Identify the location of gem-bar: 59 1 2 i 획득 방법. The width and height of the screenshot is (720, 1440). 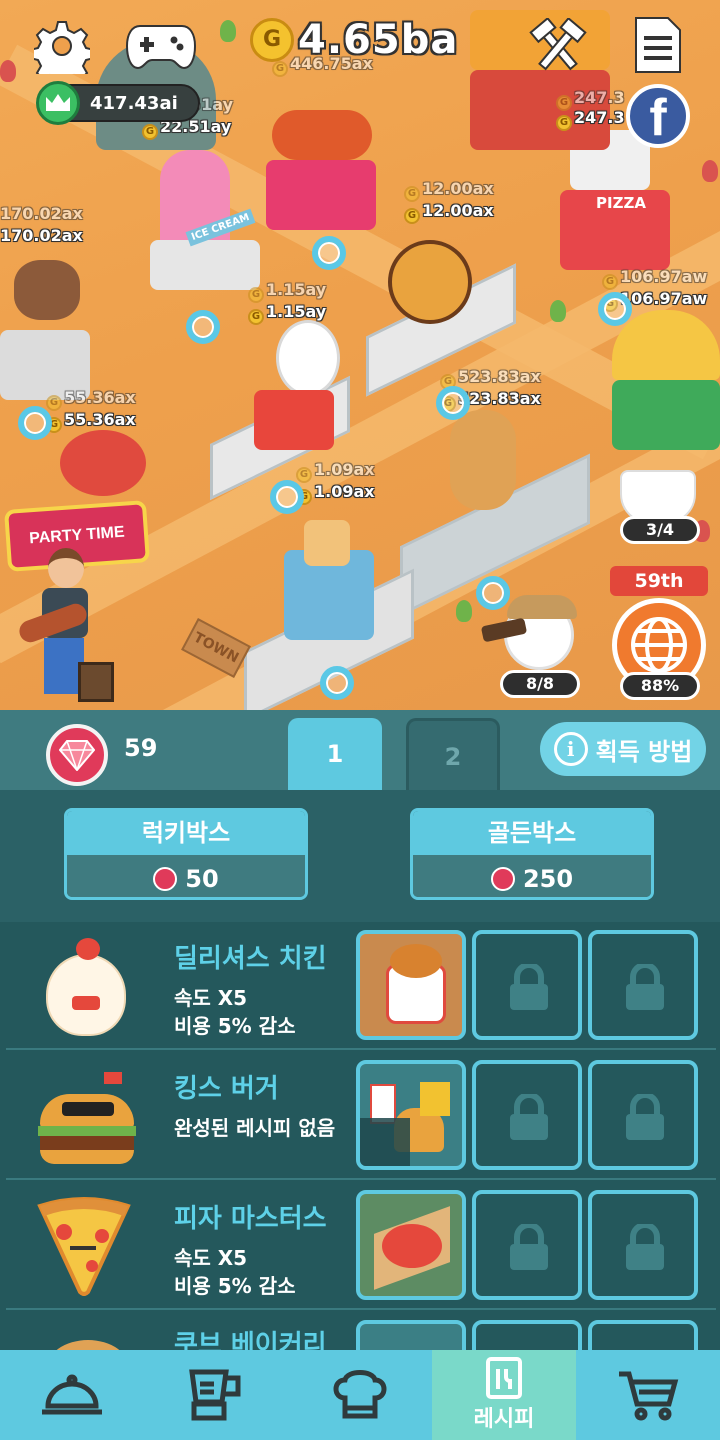
(360, 750).